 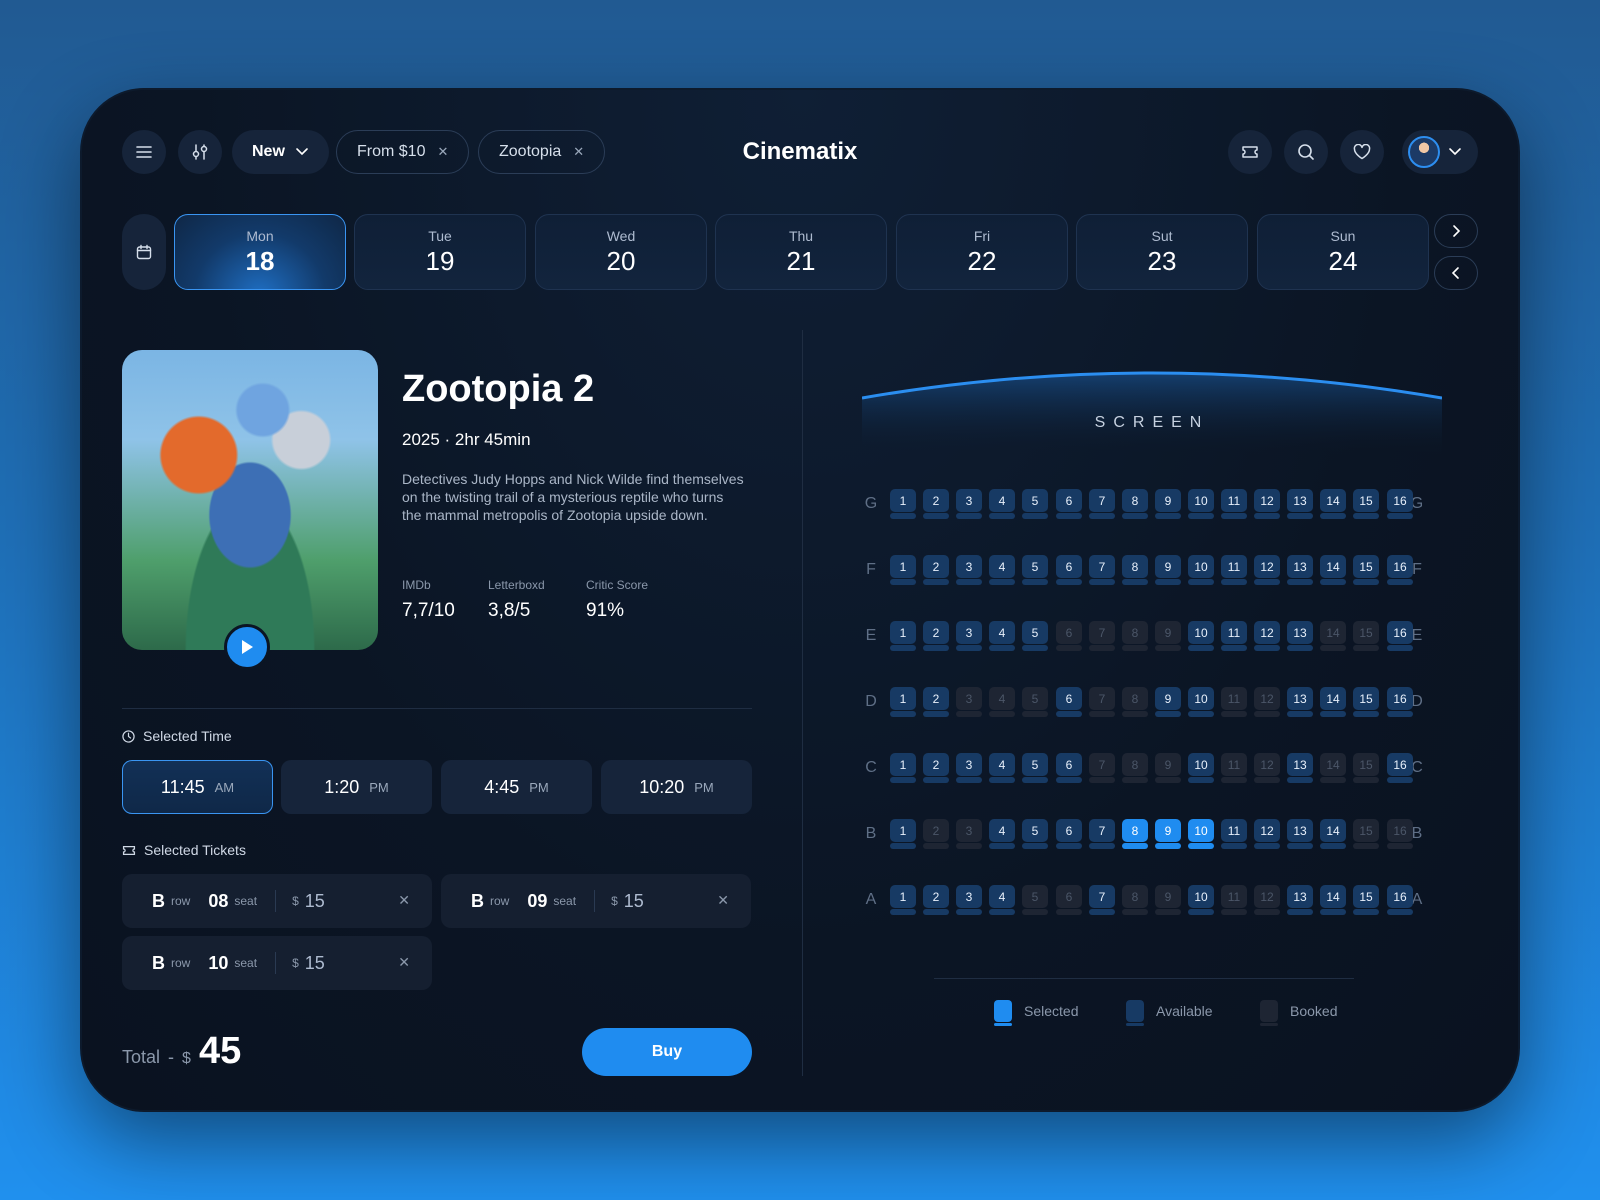 I want to click on seat-c3: 3, so click(x=969, y=768).